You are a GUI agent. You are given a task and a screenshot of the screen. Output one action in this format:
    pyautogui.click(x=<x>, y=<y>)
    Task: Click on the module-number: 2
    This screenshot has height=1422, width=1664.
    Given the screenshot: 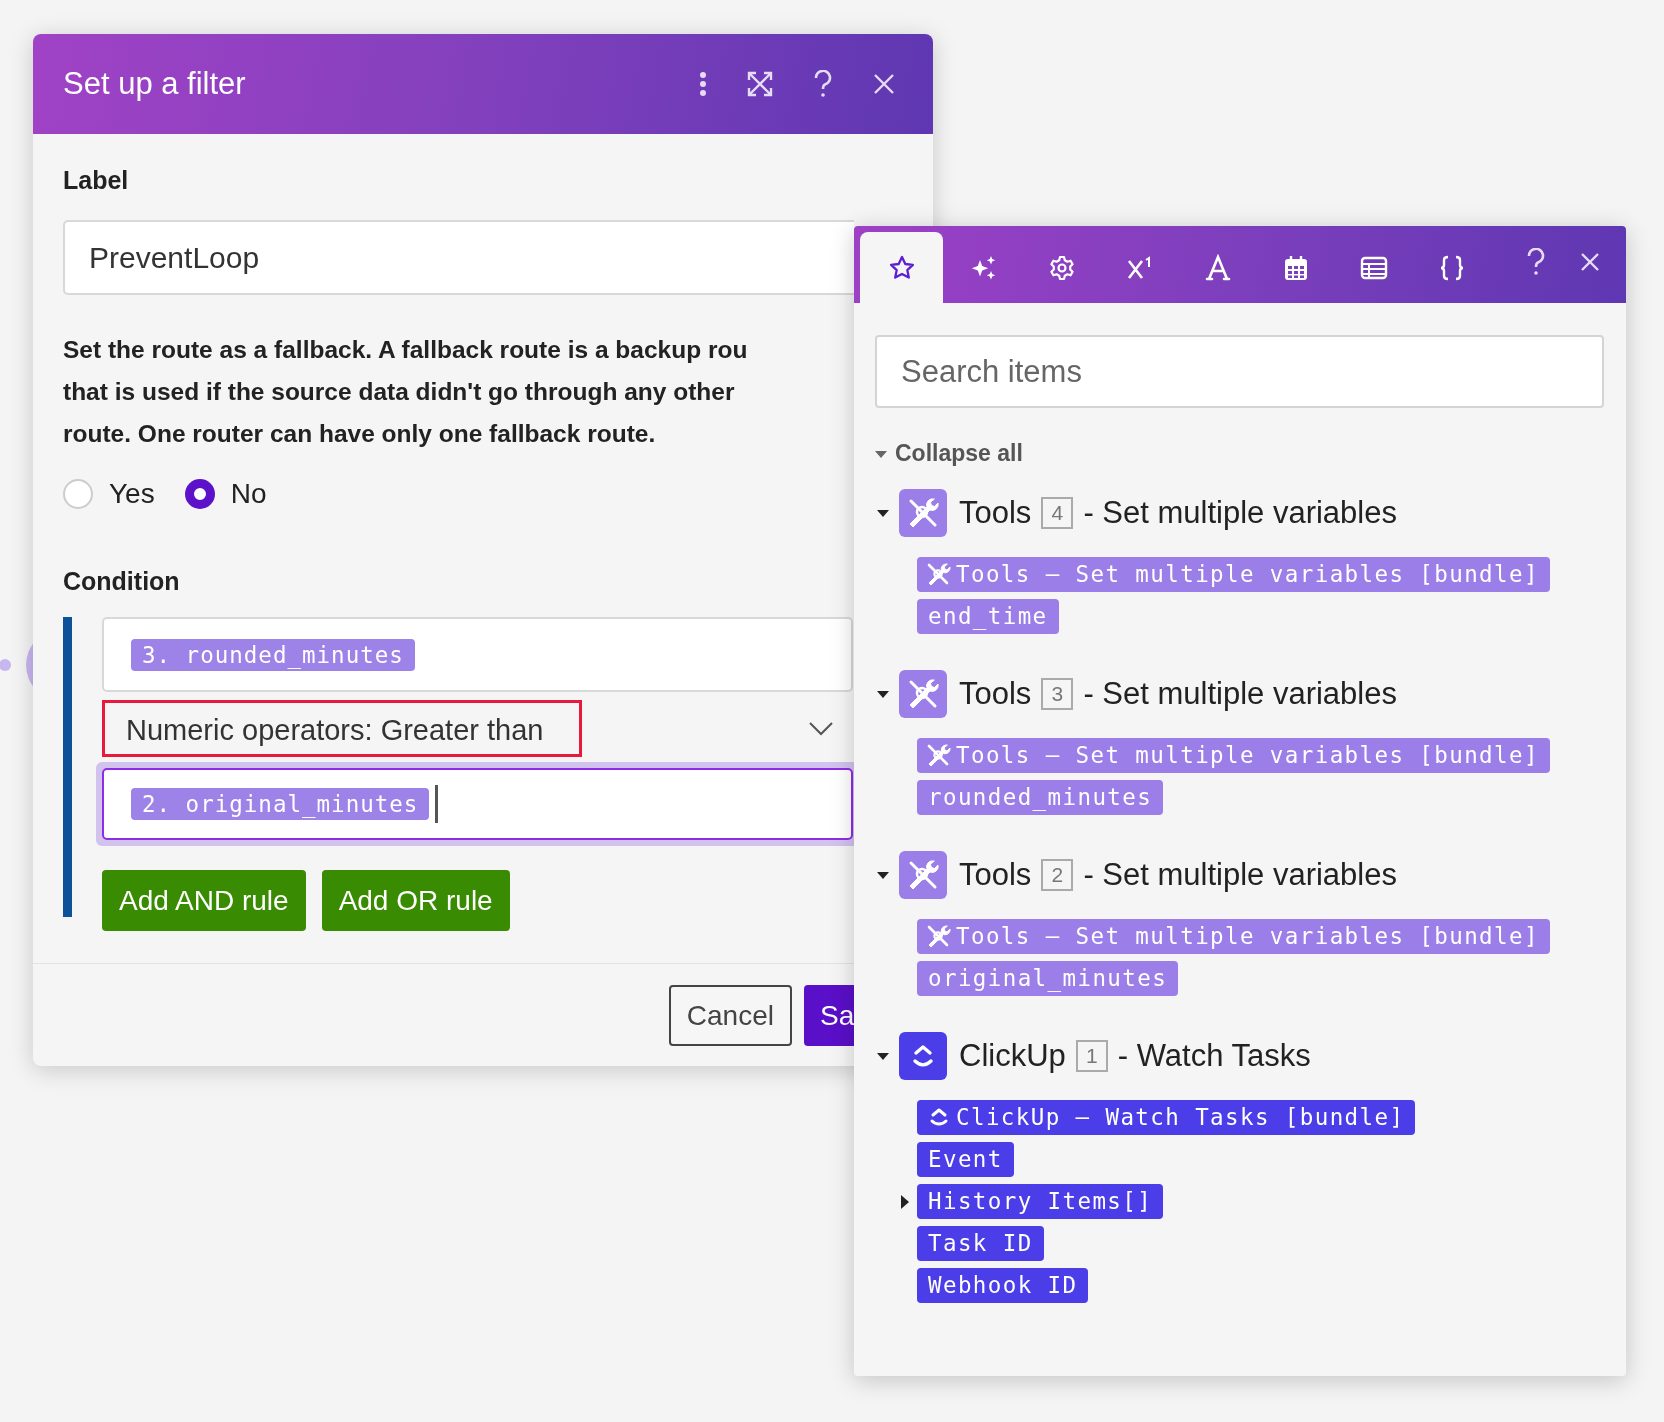 What is the action you would take?
    pyautogui.click(x=1057, y=875)
    